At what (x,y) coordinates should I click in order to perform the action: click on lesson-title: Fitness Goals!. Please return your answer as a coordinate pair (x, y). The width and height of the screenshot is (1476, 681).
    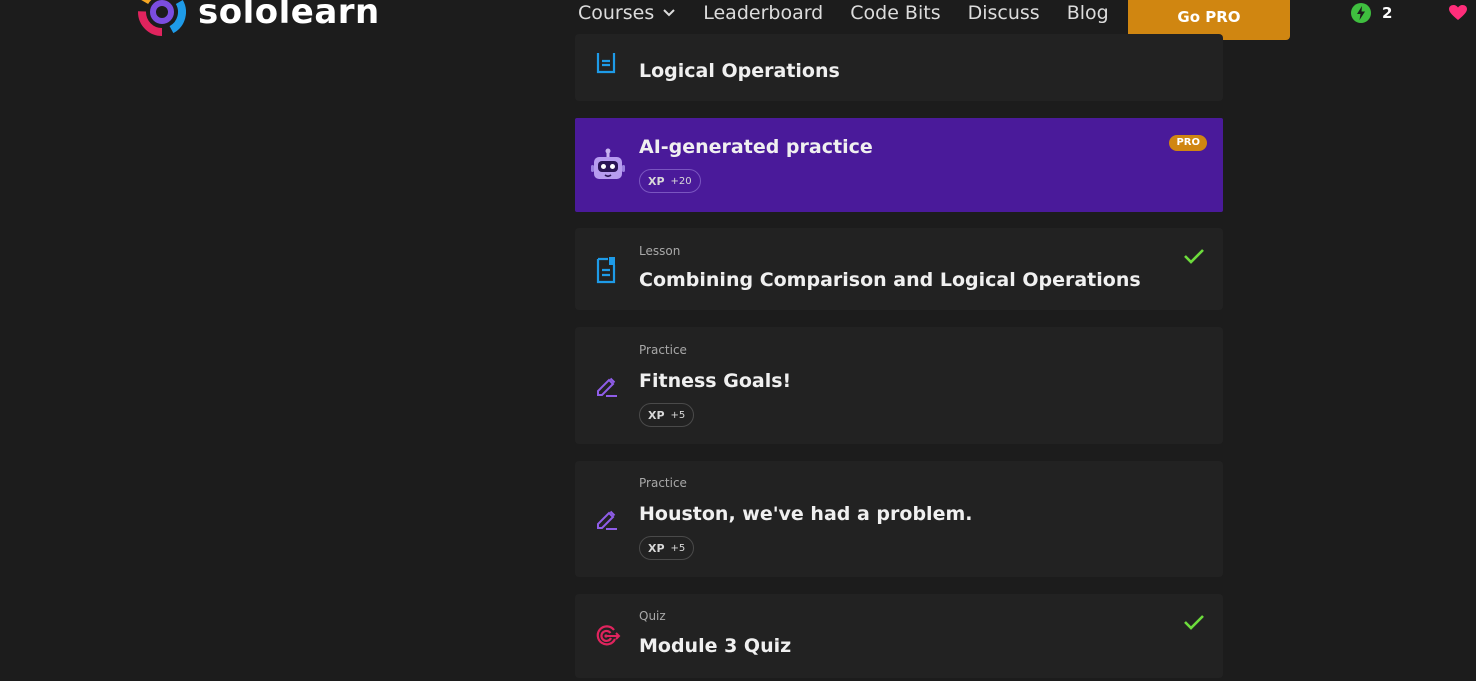
    Looking at the image, I should click on (715, 381).